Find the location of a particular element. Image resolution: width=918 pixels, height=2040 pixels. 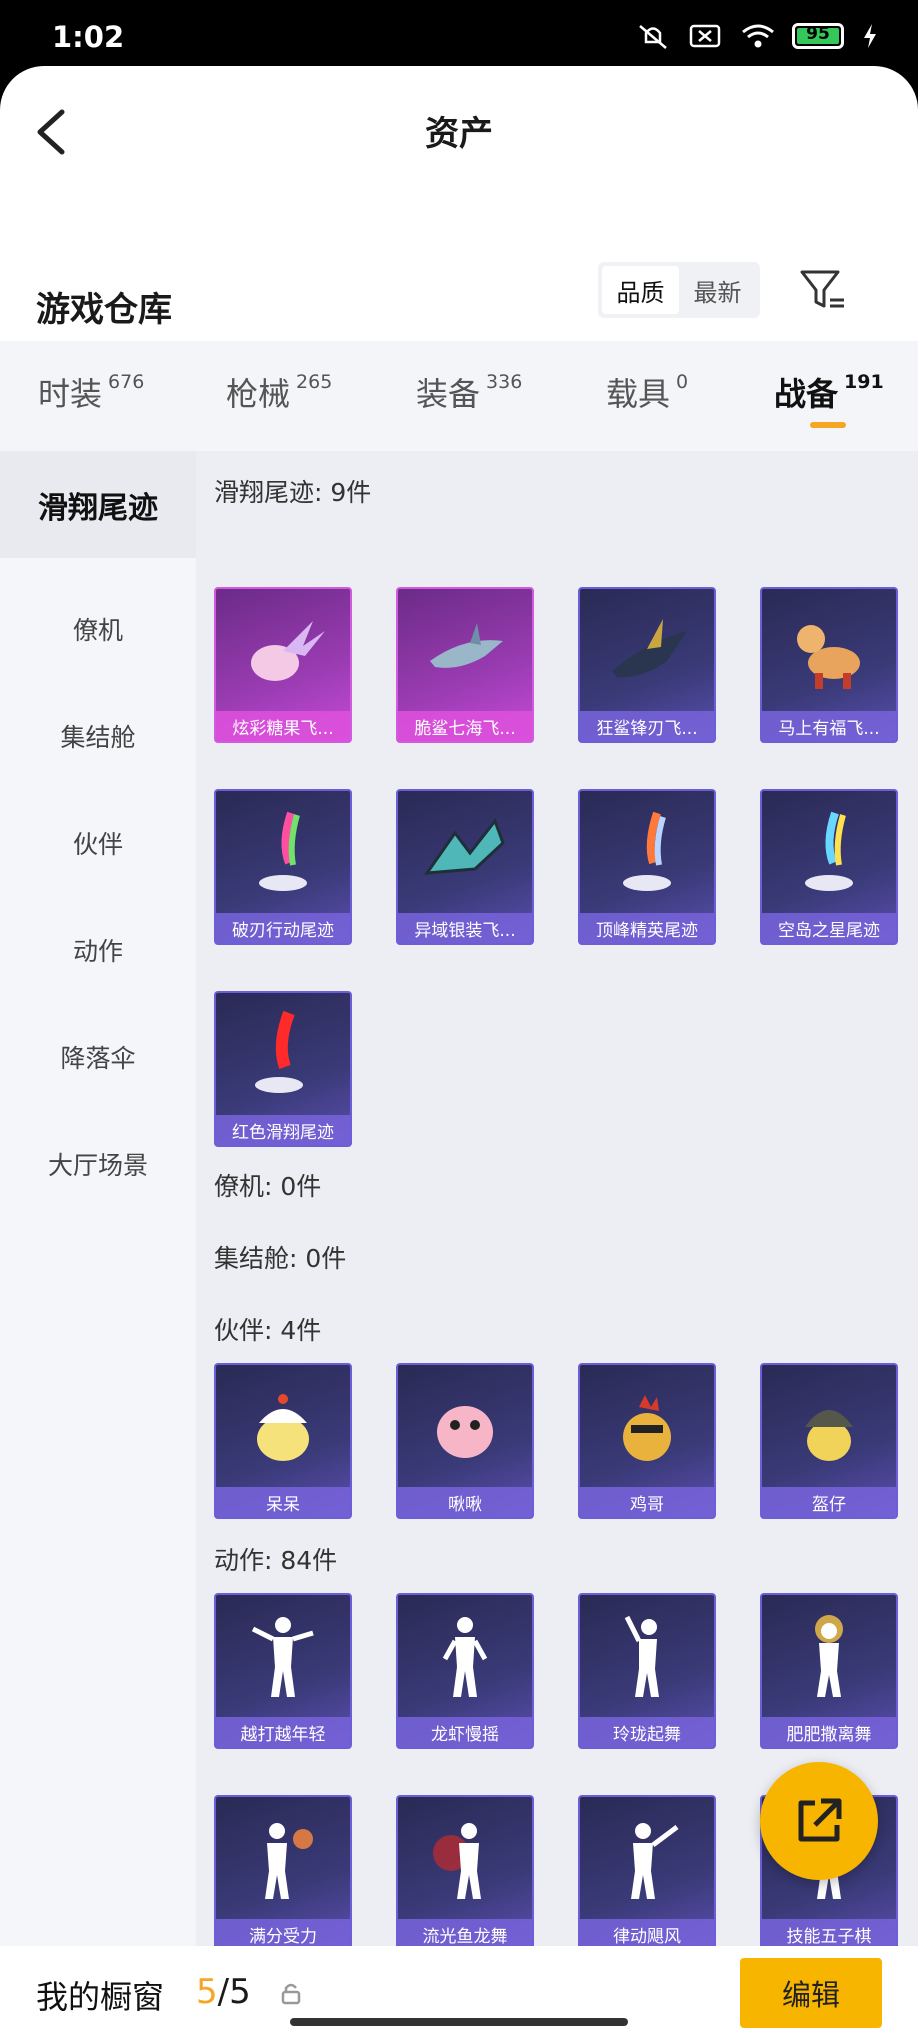

top-bar: 资产 is located at coordinates (459, 131).